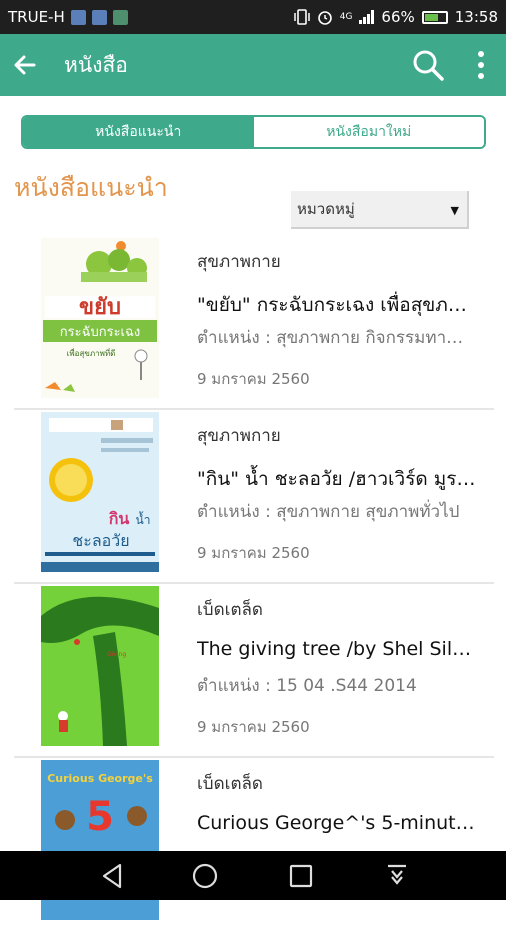 The width and height of the screenshot is (506, 932). I want to click on book-title: "กิน" น้ำ ชะลอวัย /ฮาวเวิร์ด มูราด, so click(337, 479).